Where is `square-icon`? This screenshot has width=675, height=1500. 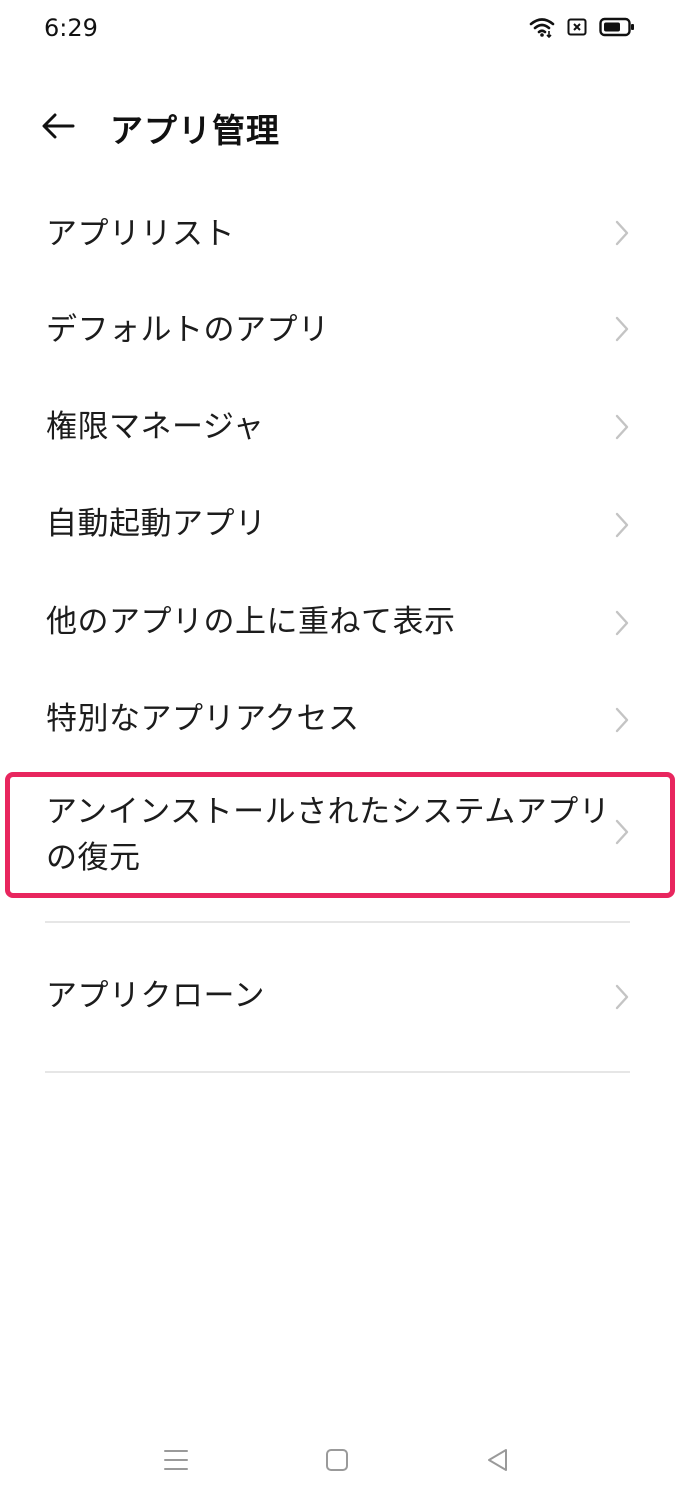 square-icon is located at coordinates (337, 1460).